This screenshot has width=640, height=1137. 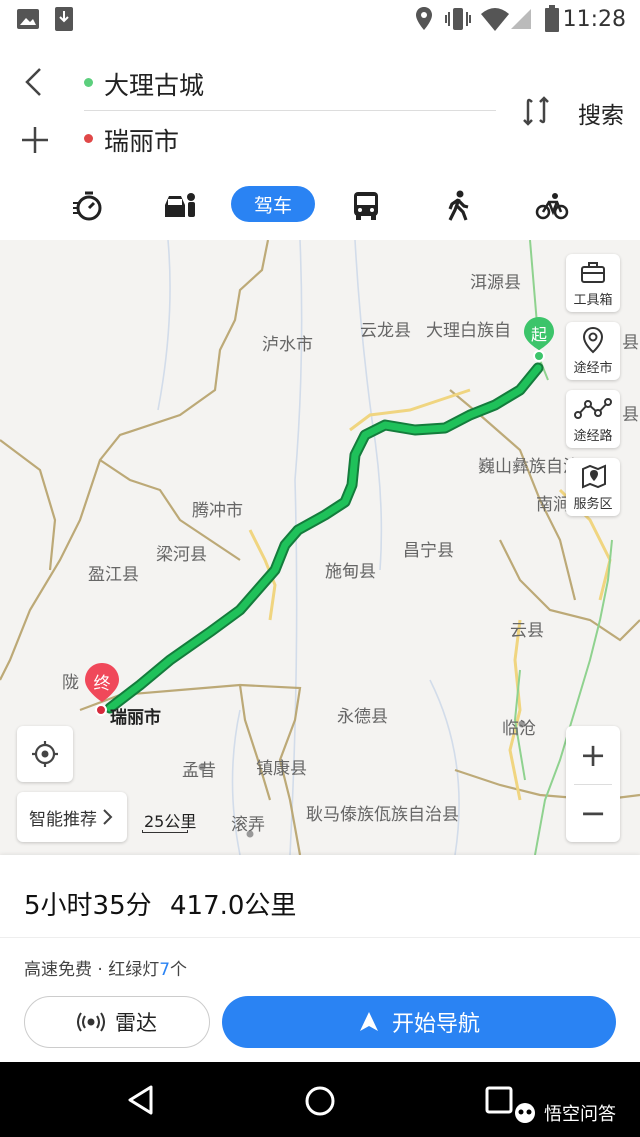 I want to click on radar-label: 雷达, so click(x=136, y=1023).